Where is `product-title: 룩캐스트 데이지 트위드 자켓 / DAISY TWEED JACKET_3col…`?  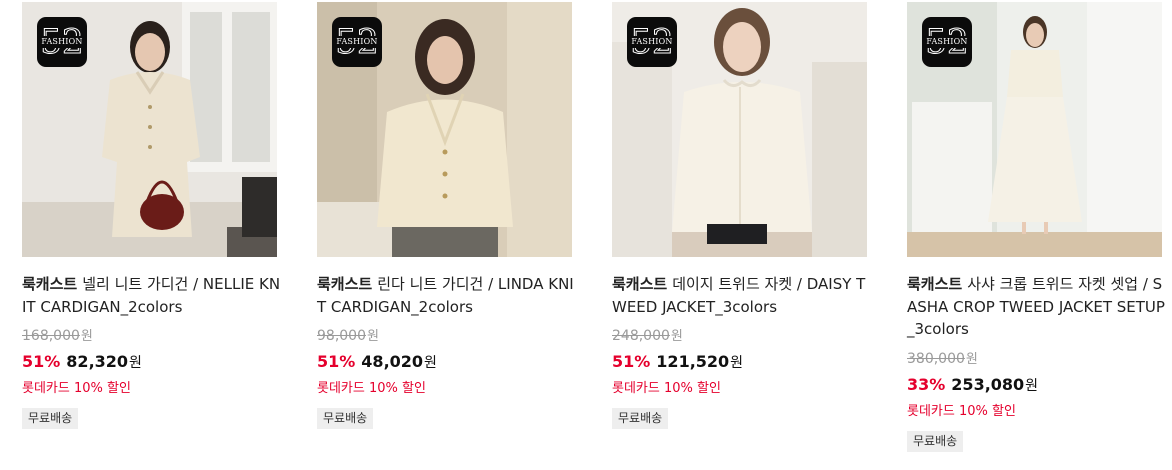
product-title: 룩캐스트 데이지 트위드 자켓 / DAISY TWEED JACKET_3col… is located at coordinates (743, 295).